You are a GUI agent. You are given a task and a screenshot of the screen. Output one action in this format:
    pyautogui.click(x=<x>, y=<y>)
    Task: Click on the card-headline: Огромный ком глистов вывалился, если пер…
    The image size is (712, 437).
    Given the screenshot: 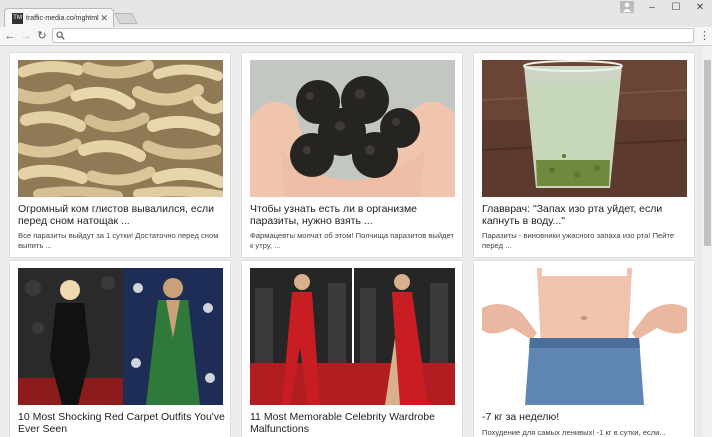 What is the action you would take?
    pyautogui.click(x=122, y=215)
    